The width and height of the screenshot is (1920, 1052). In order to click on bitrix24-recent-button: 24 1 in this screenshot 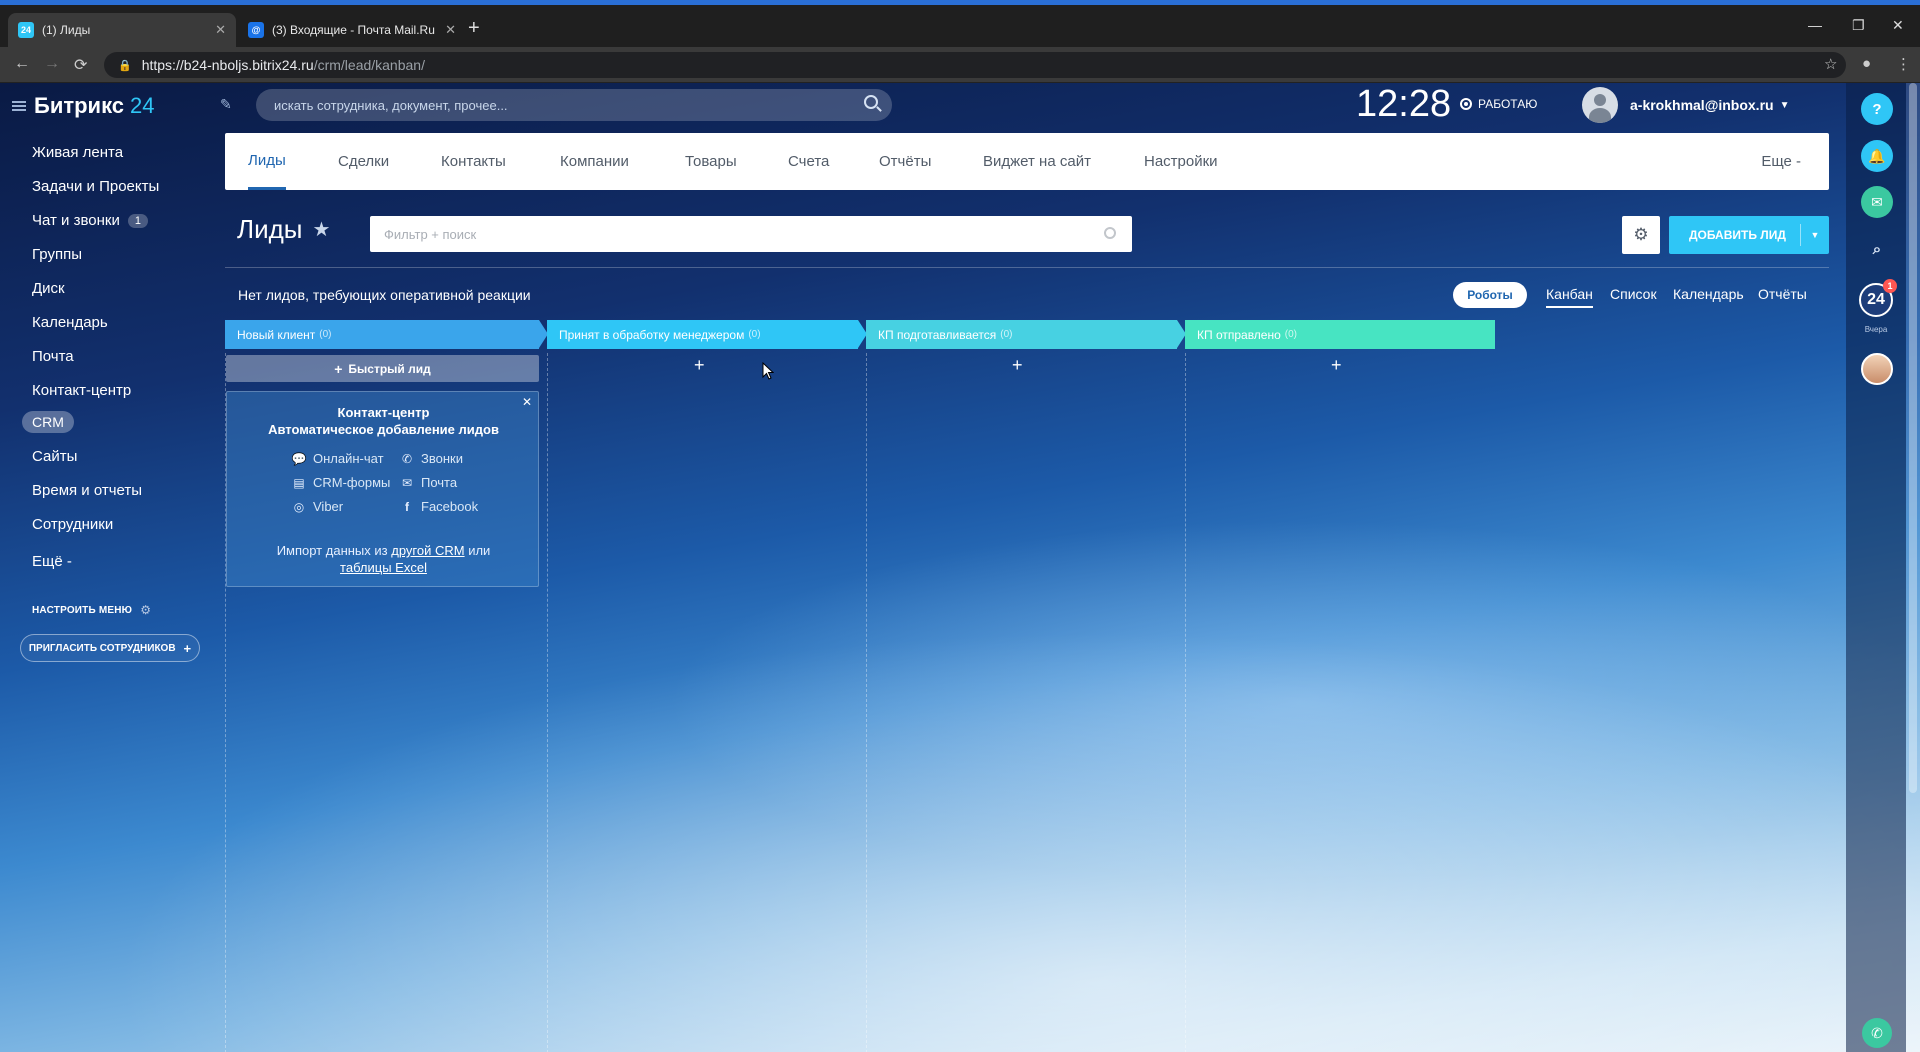, I will do `click(1878, 298)`.